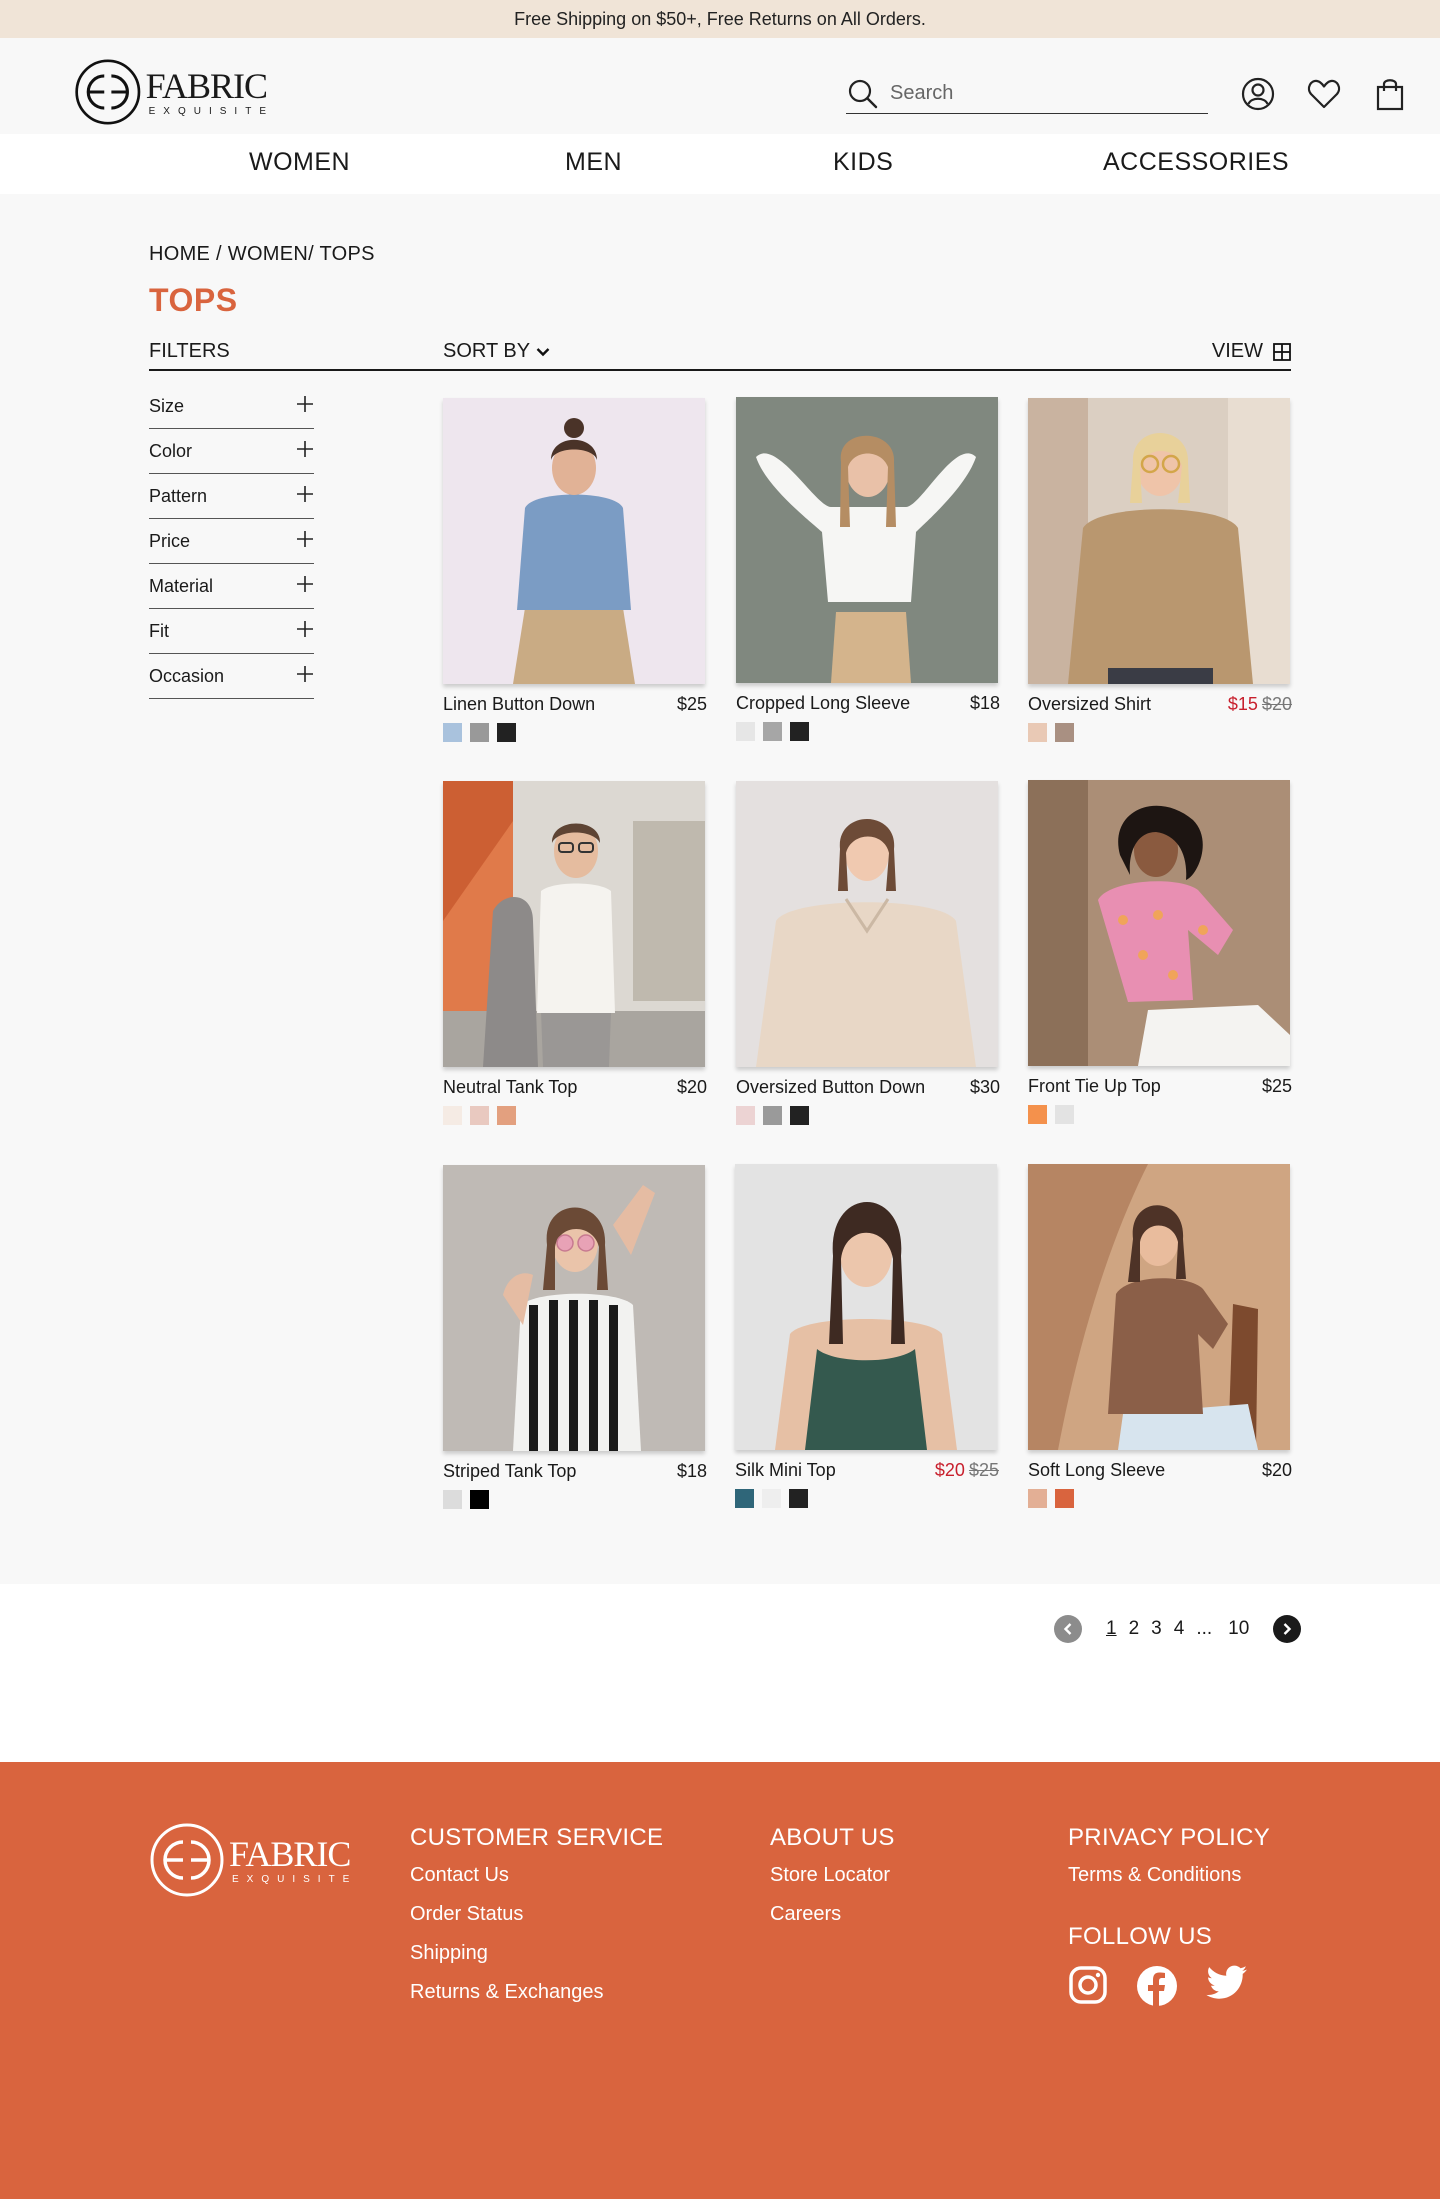 Image resolution: width=1440 pixels, height=2199 pixels. What do you see at coordinates (1068, 1629) in the screenshot?
I see `prev-page-button` at bounding box center [1068, 1629].